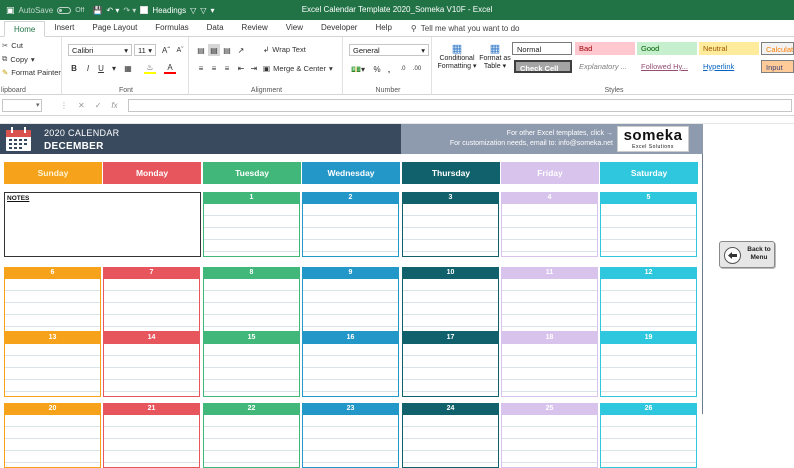 The width and height of the screenshot is (794, 468). Describe the element at coordinates (747, 254) in the screenshot. I see `back-to-menu-button: Back to Menu` at that location.